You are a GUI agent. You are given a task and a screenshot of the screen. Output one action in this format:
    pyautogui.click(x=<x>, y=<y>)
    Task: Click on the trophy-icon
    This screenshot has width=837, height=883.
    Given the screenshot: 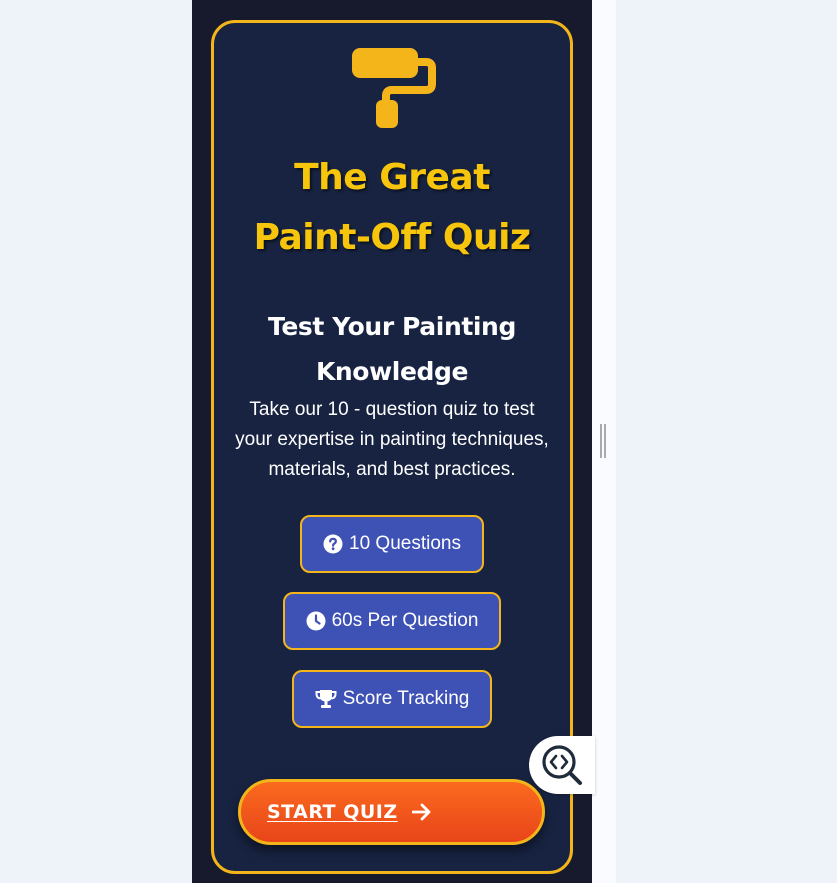 What is the action you would take?
    pyautogui.click(x=326, y=699)
    